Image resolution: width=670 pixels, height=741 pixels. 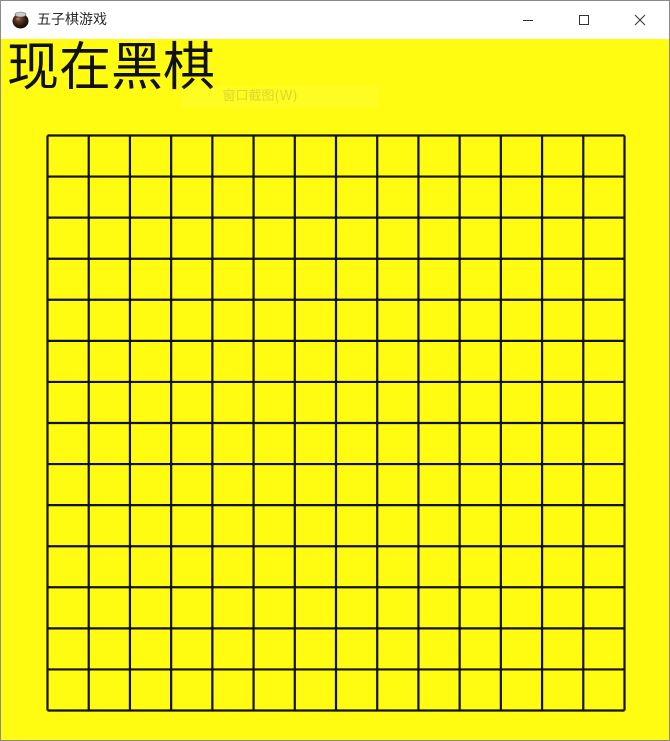 What do you see at coordinates (20, 19) in the screenshot?
I see `go-stone-jar-icon` at bounding box center [20, 19].